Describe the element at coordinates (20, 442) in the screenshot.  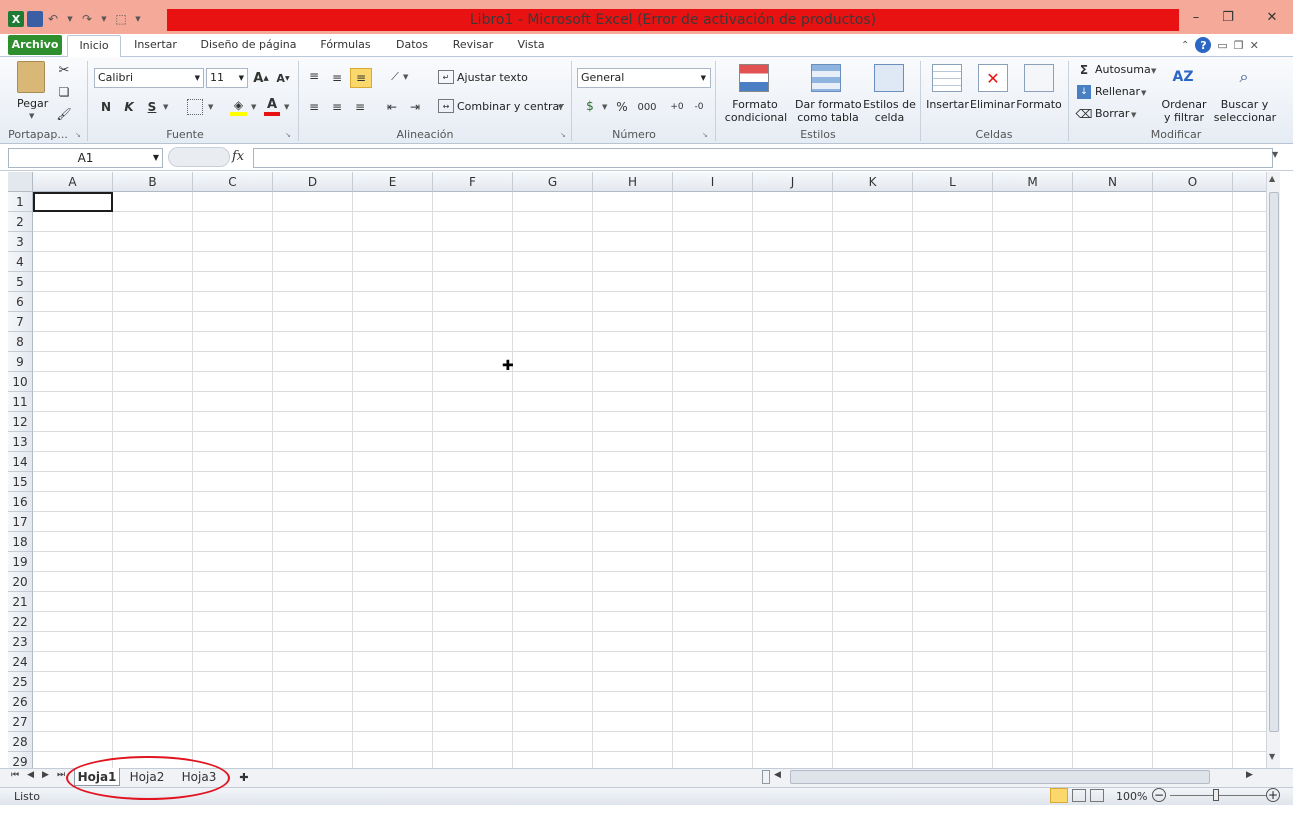
I see `row-header-13: 13` at that location.